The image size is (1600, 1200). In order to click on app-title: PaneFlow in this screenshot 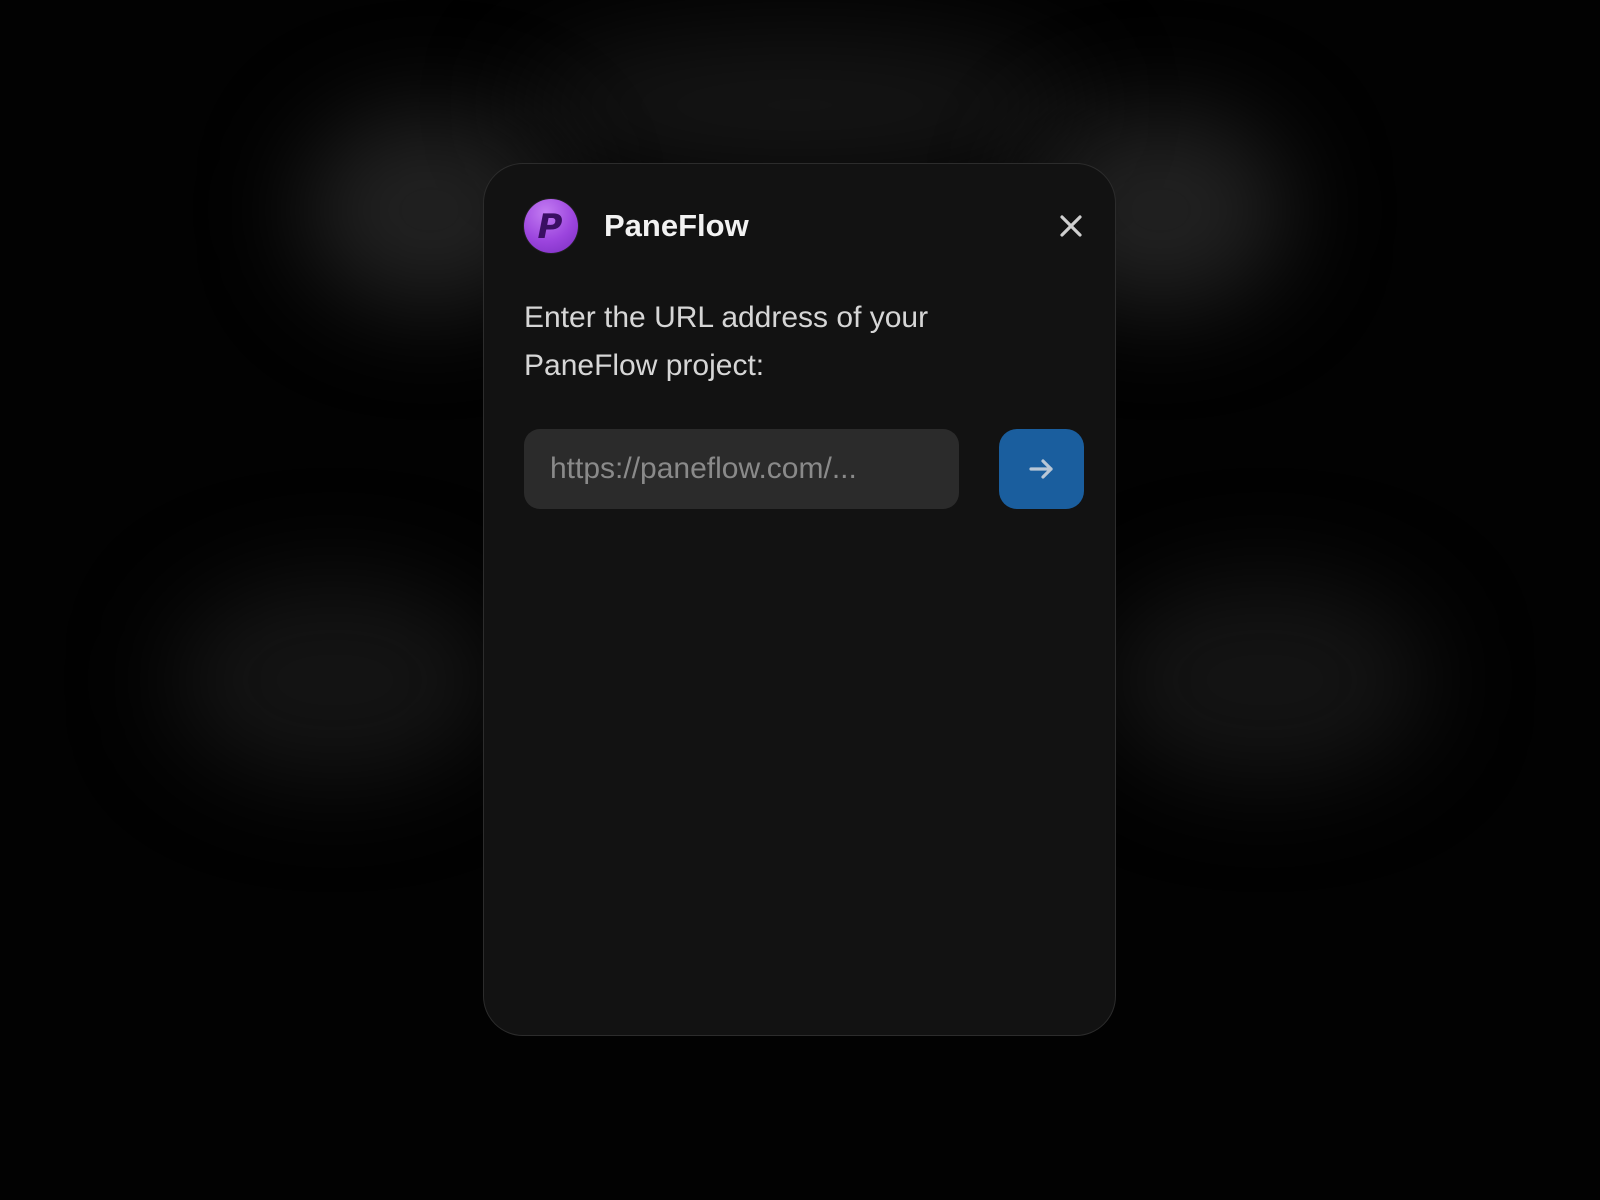, I will do `click(676, 225)`.